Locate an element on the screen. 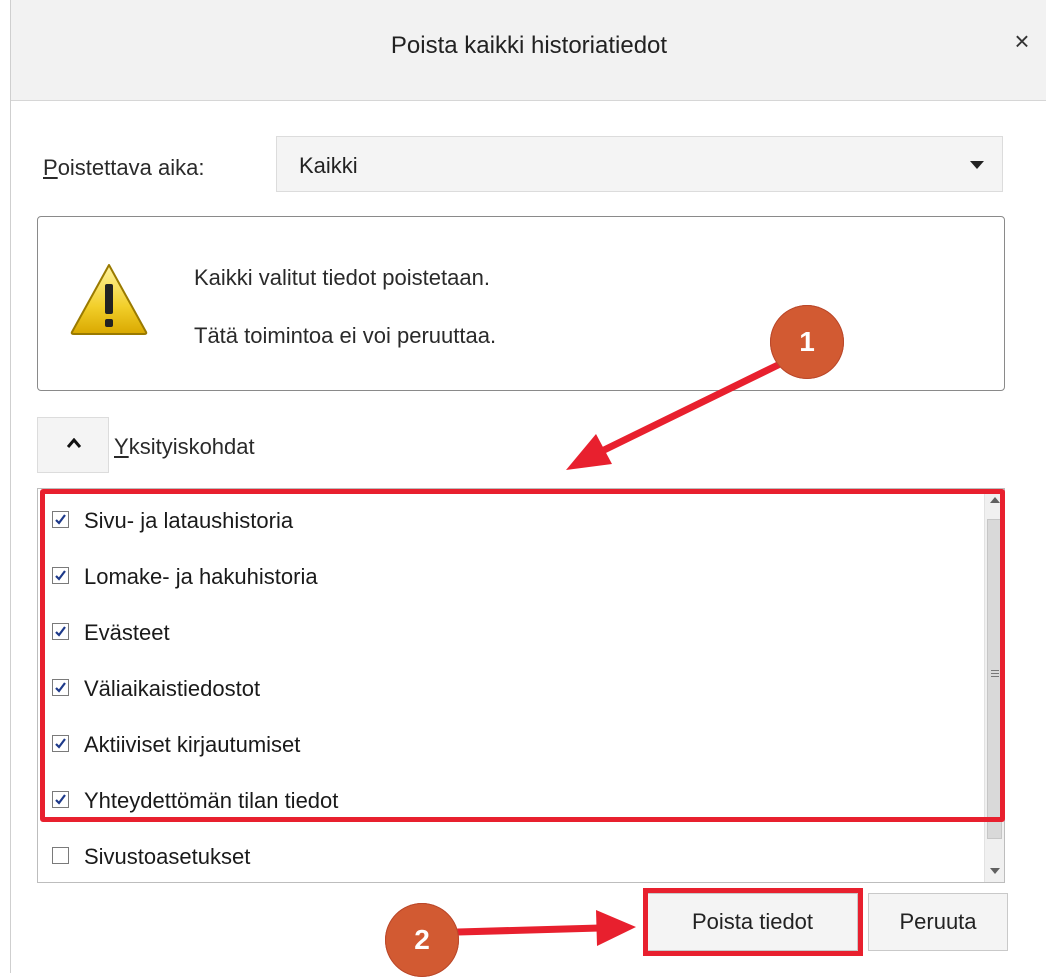  time-range-label: Poistettava aika: is located at coordinates (123, 168).